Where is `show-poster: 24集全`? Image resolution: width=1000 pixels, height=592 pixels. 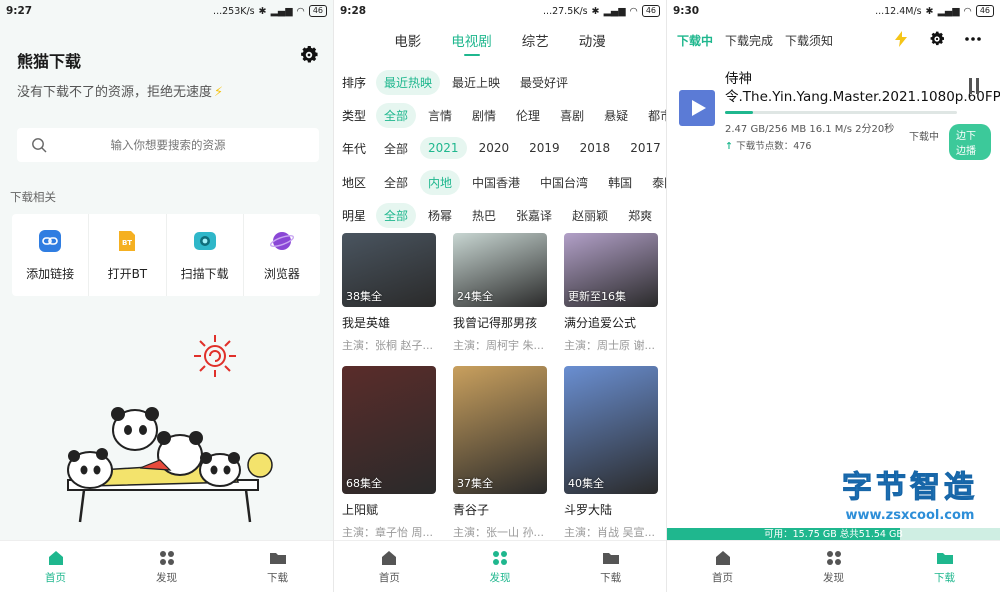
show-poster: 24集全 is located at coordinates (500, 270).